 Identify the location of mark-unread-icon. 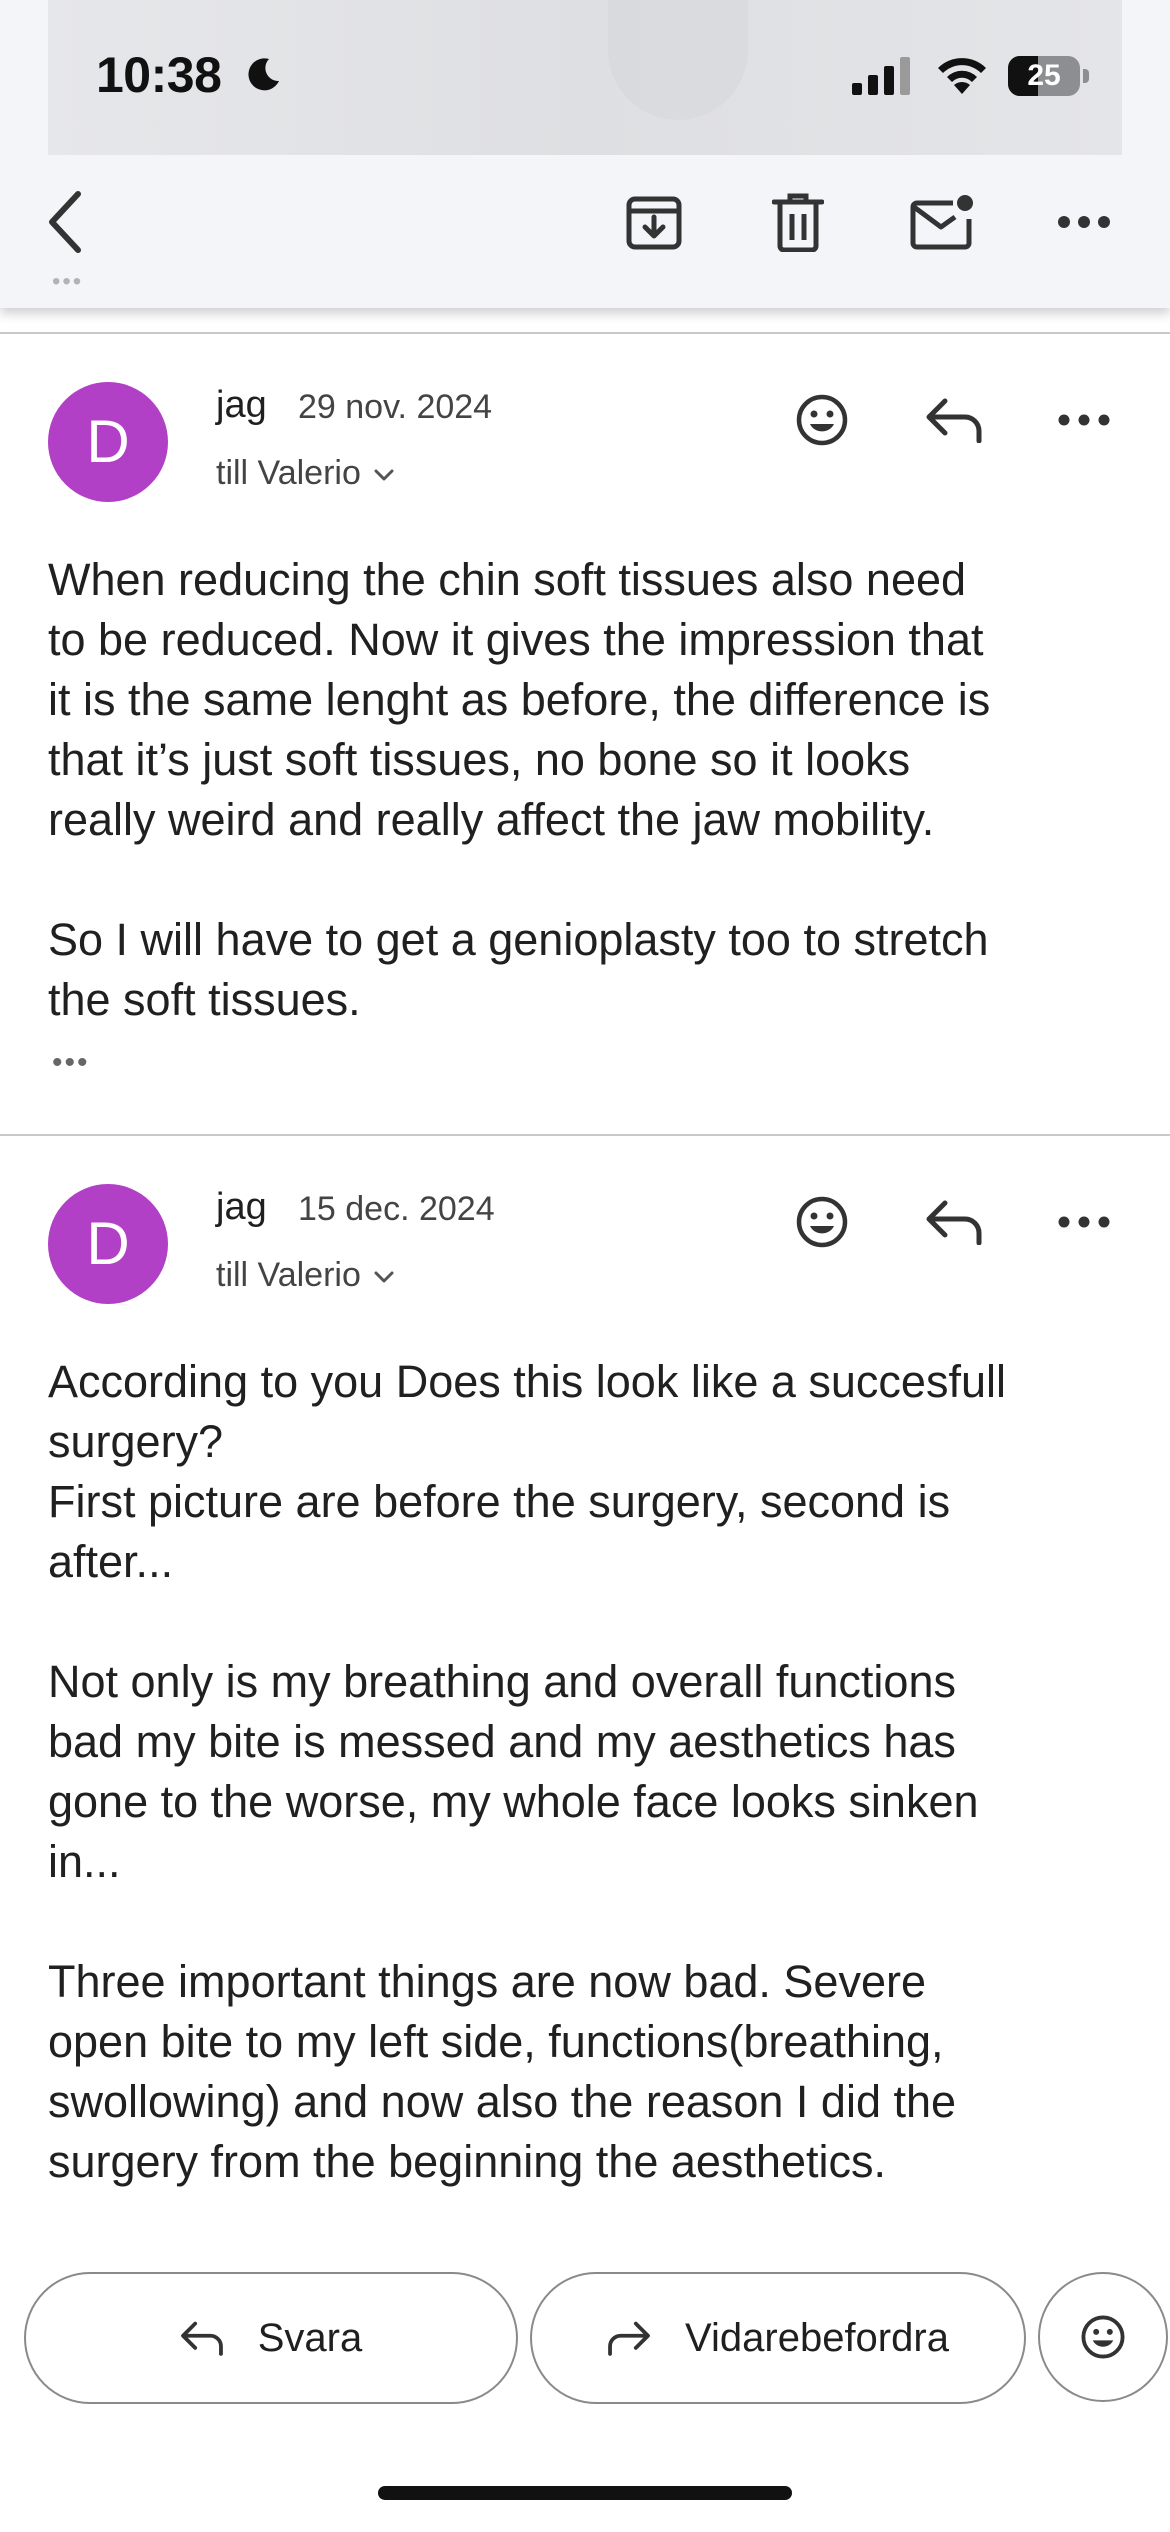
(941, 222).